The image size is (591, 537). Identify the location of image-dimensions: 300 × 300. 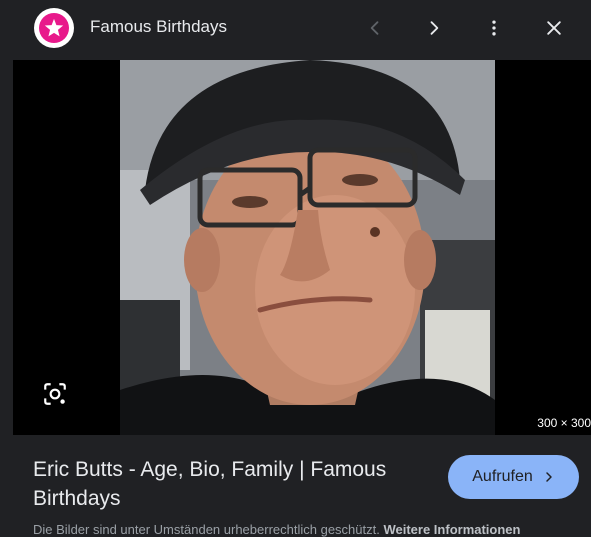
(561, 423).